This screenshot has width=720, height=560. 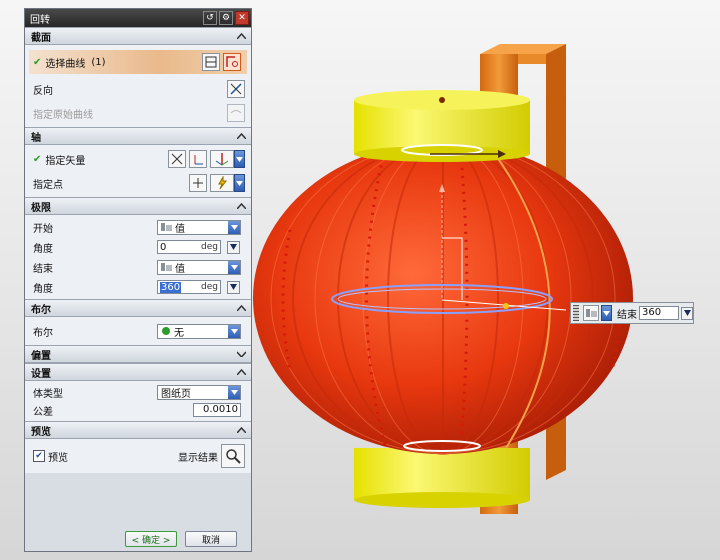 What do you see at coordinates (226, 18) in the screenshot?
I see `gear-icon: ⚙` at bounding box center [226, 18].